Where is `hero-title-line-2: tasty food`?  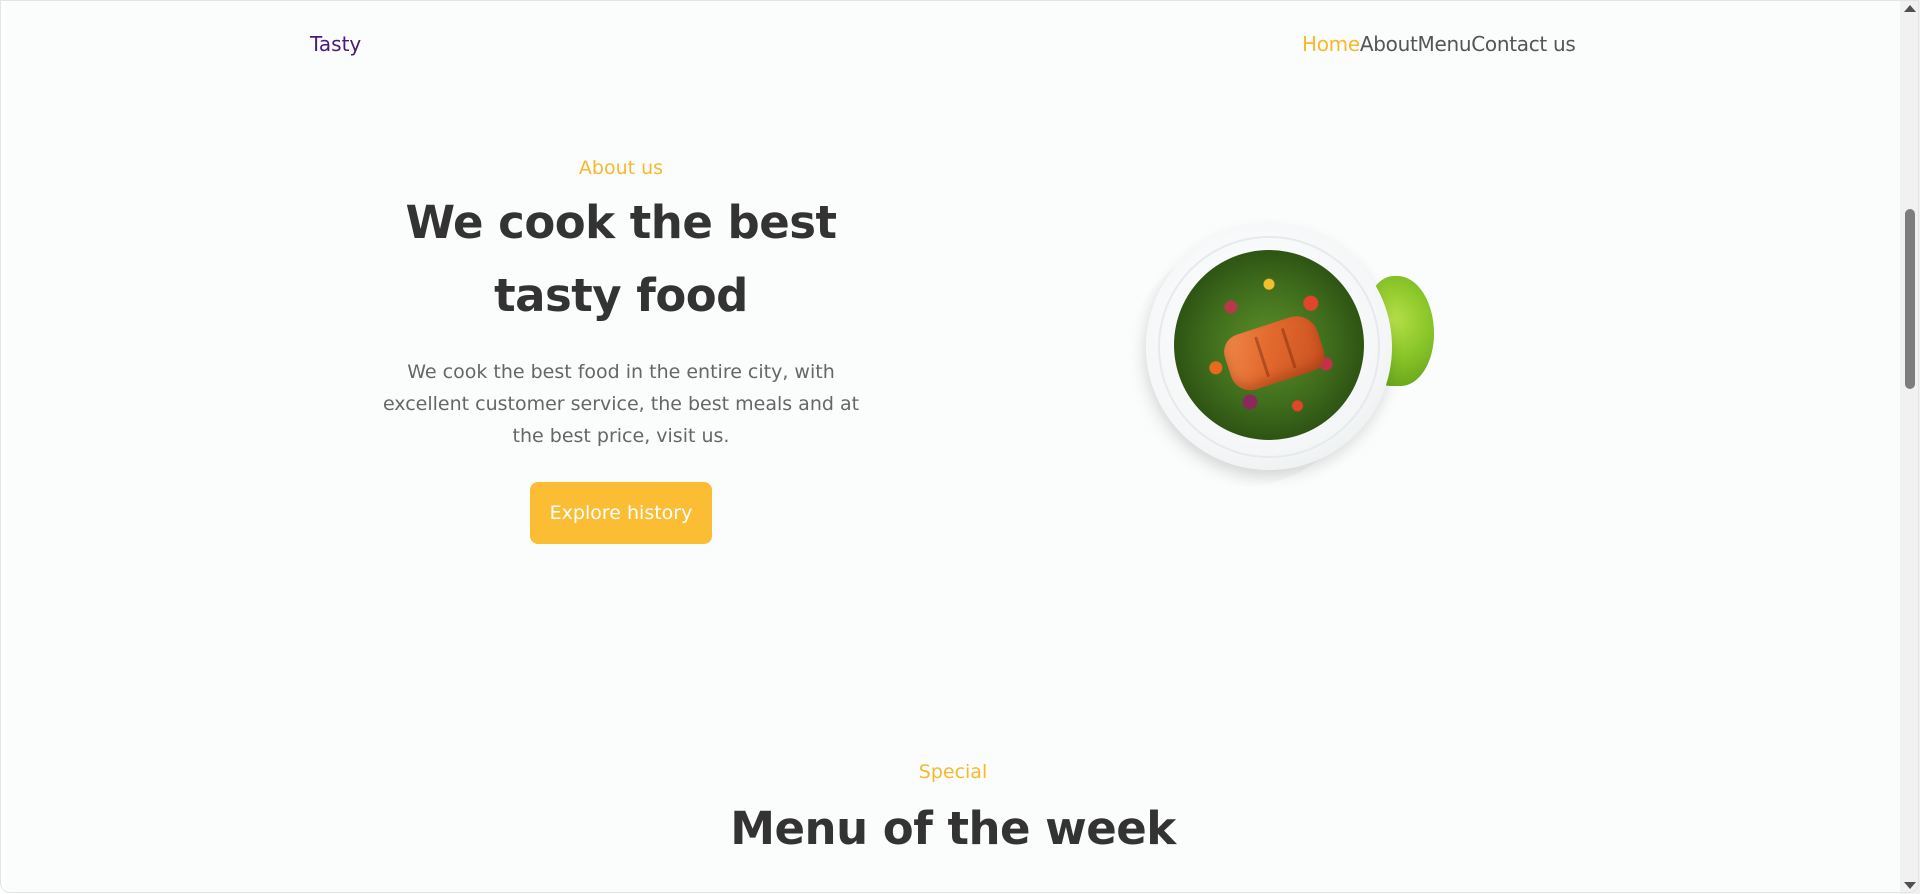 hero-title-line-2: tasty food is located at coordinates (621, 295).